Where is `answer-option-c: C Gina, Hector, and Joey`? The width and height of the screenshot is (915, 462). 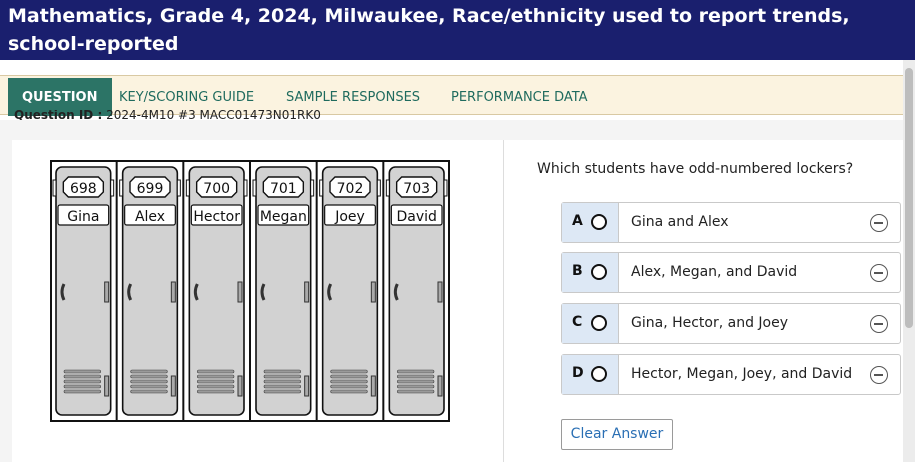 answer-option-c: C Gina, Hector, and Joey is located at coordinates (731, 323).